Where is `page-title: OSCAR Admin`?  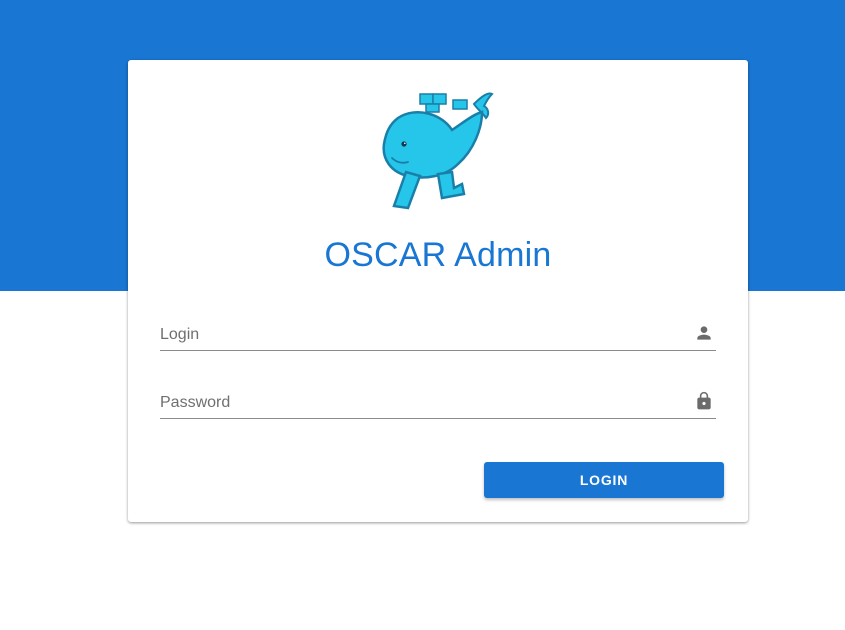 page-title: OSCAR Admin is located at coordinates (438, 255).